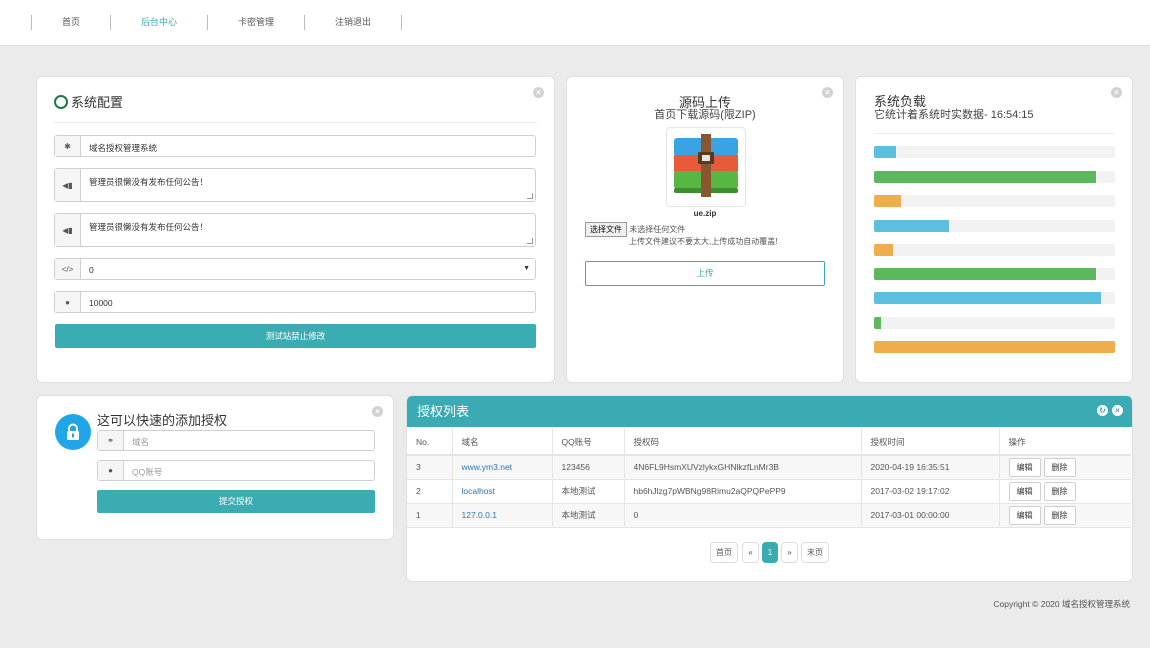 This screenshot has width=1150, height=648. I want to click on quick-add-card: × 这可以快速的添加授权 ⚭ 域名 ● QQ账号 提交授权, so click(215, 467).